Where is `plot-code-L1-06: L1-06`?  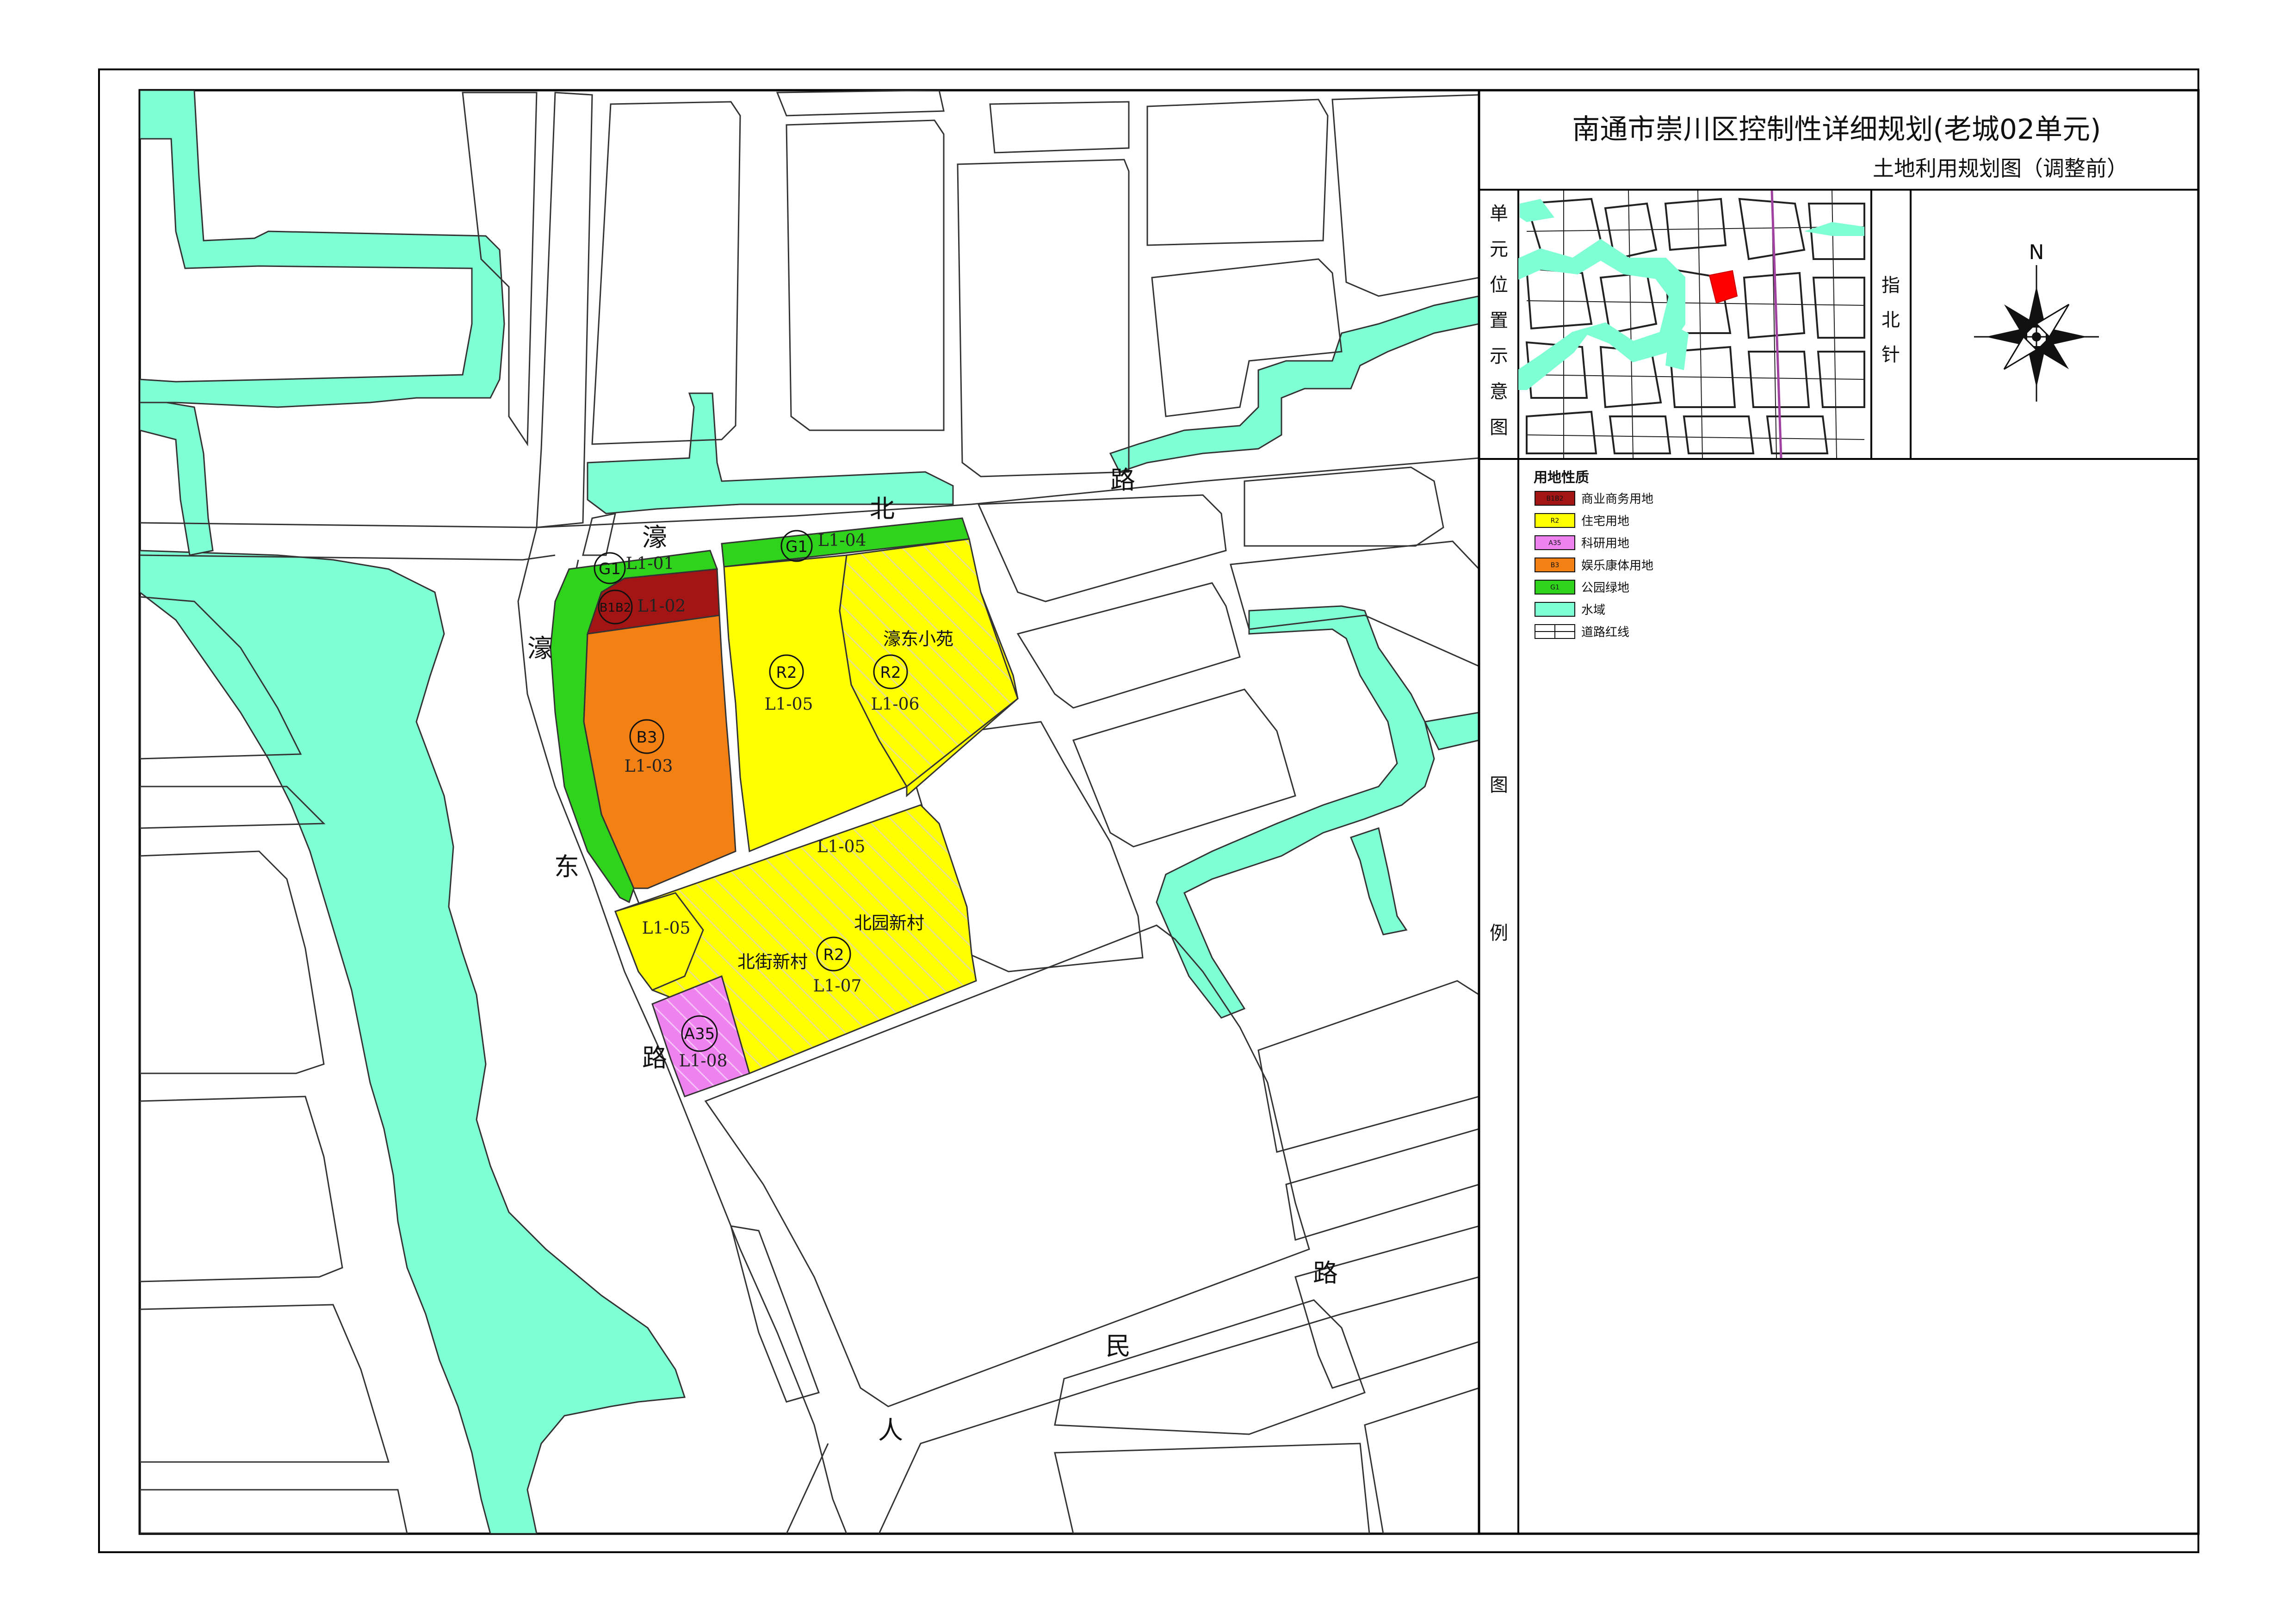
plot-code-L1-06: L1-06 is located at coordinates (895, 704).